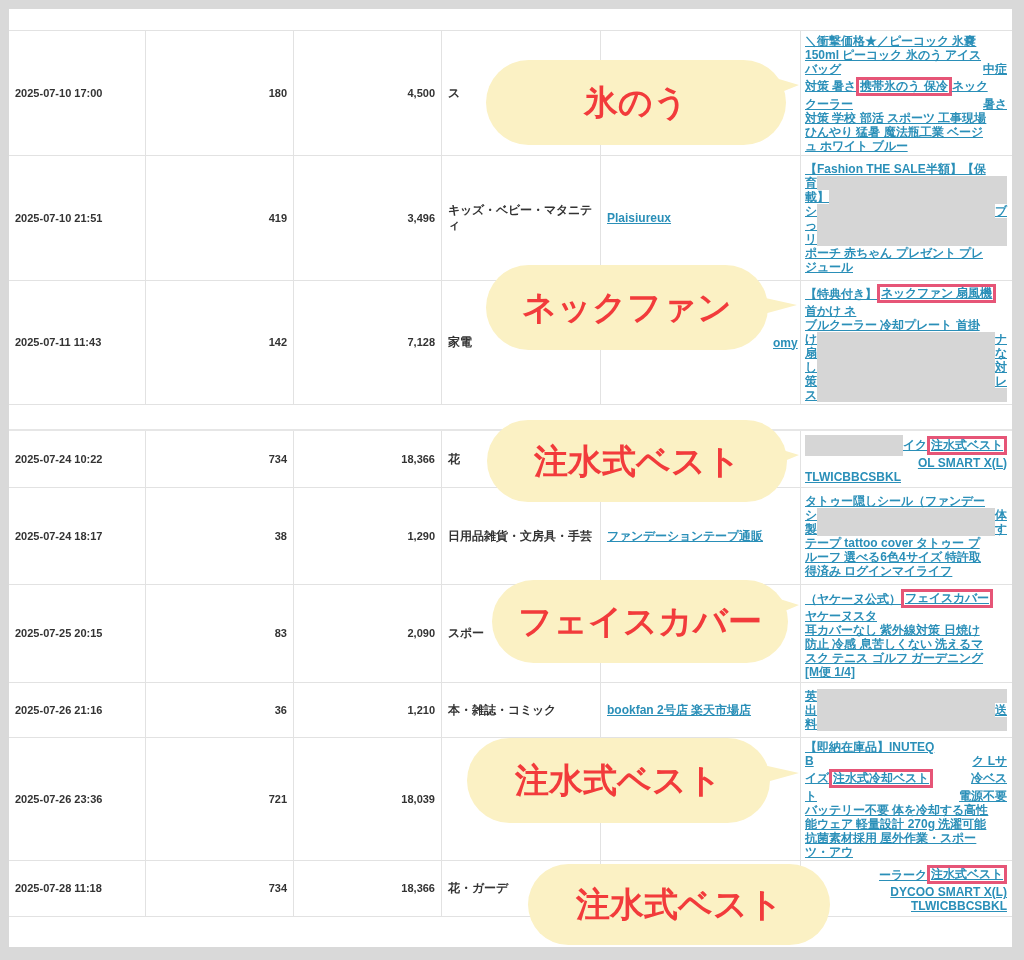  What do you see at coordinates (853, 476) in the screenshot?
I see `product-title-fragment: TLWICBBCSBKL` at bounding box center [853, 476].